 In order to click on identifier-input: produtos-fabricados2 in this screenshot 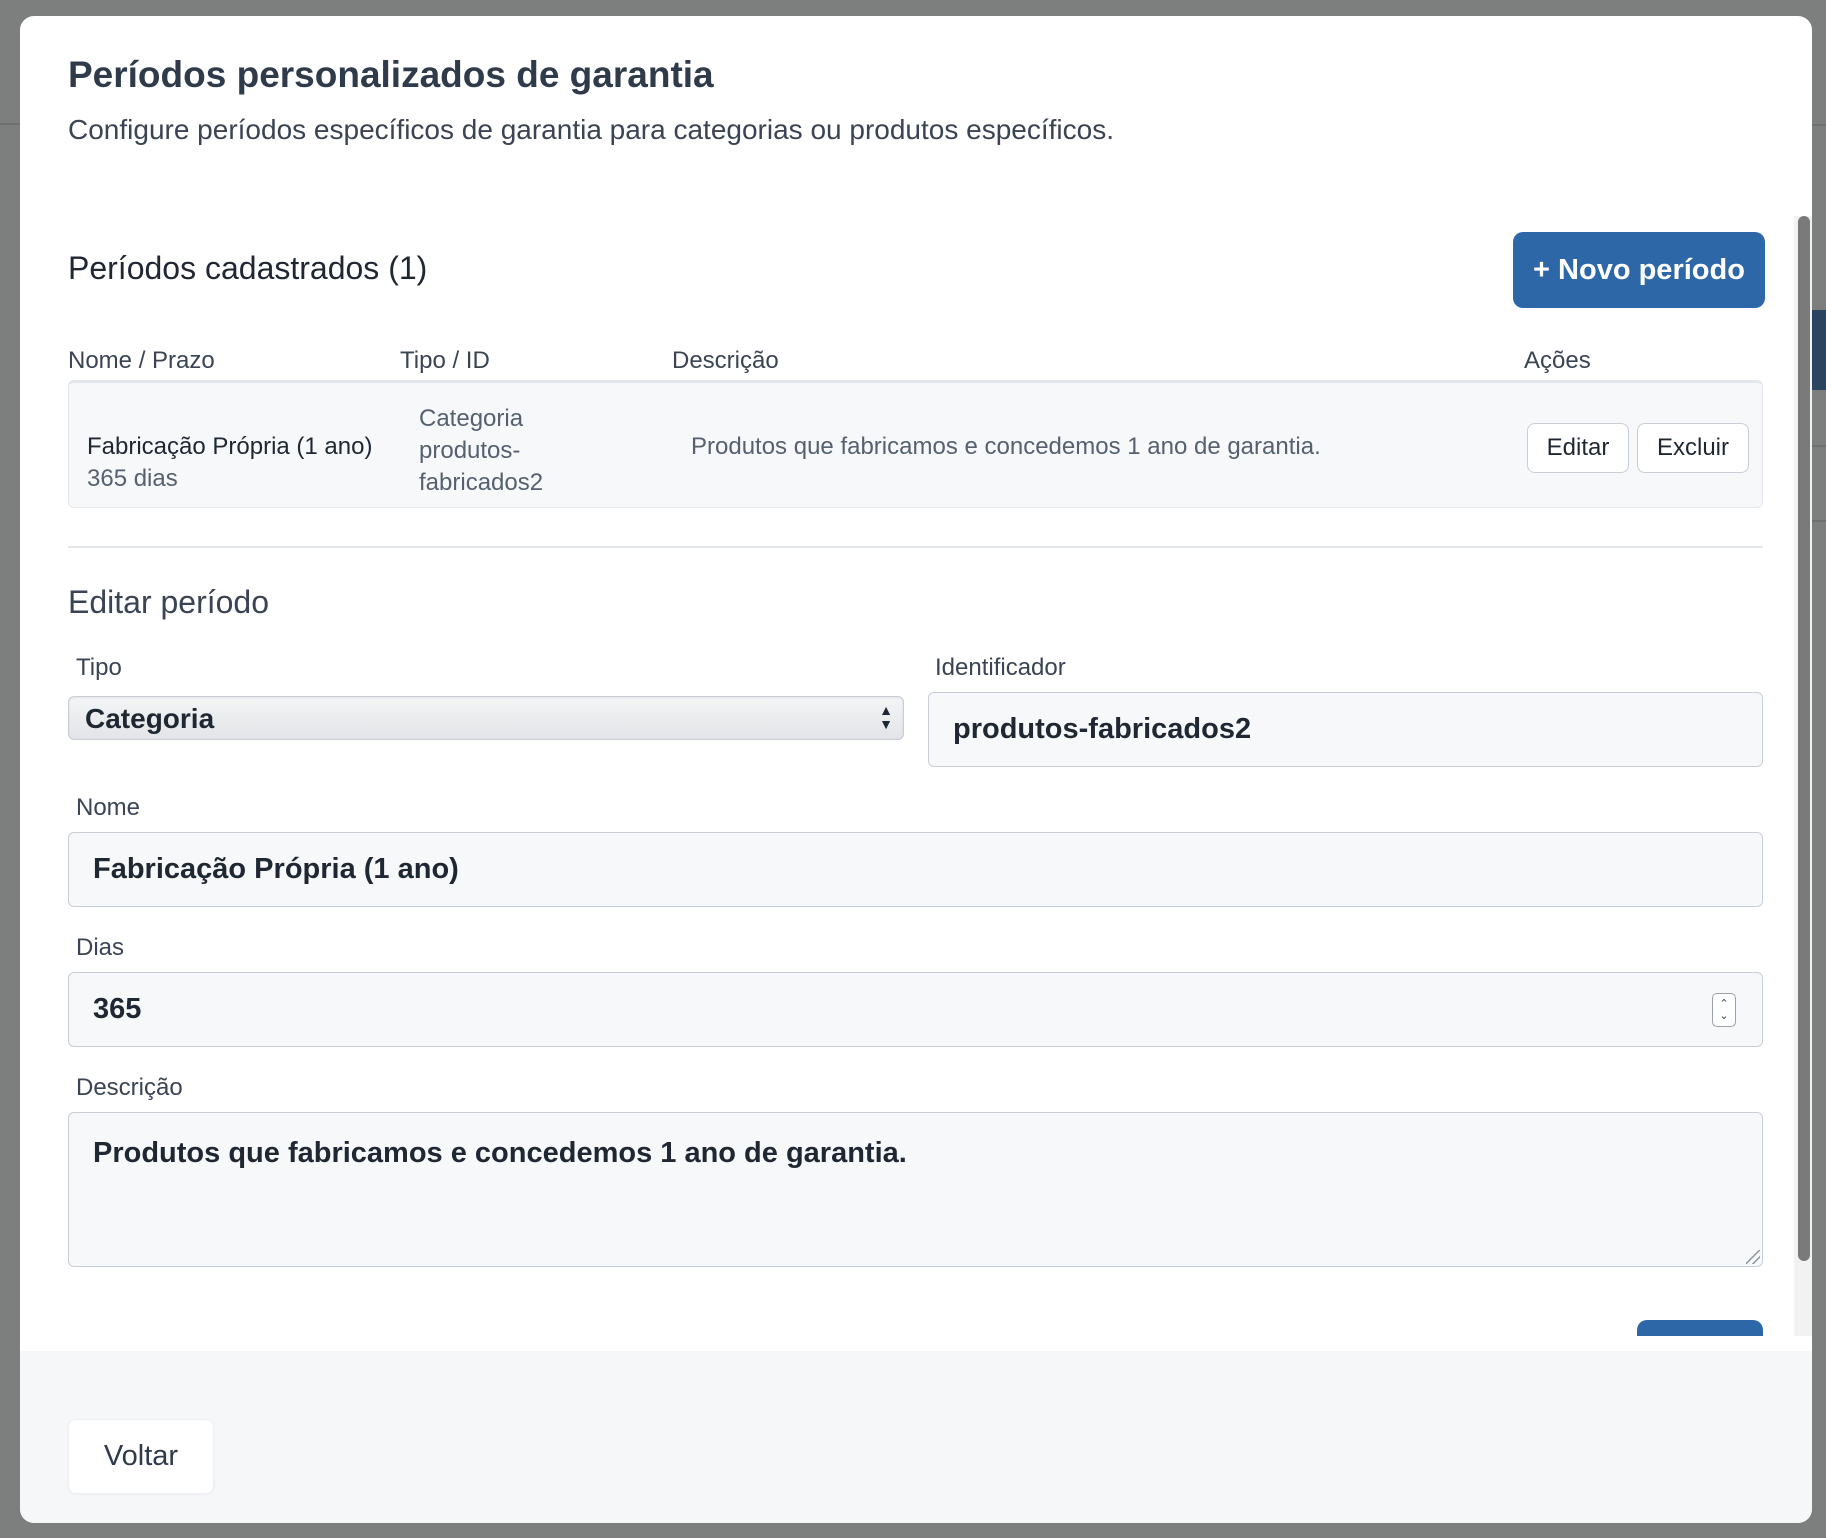, I will do `click(1345, 729)`.